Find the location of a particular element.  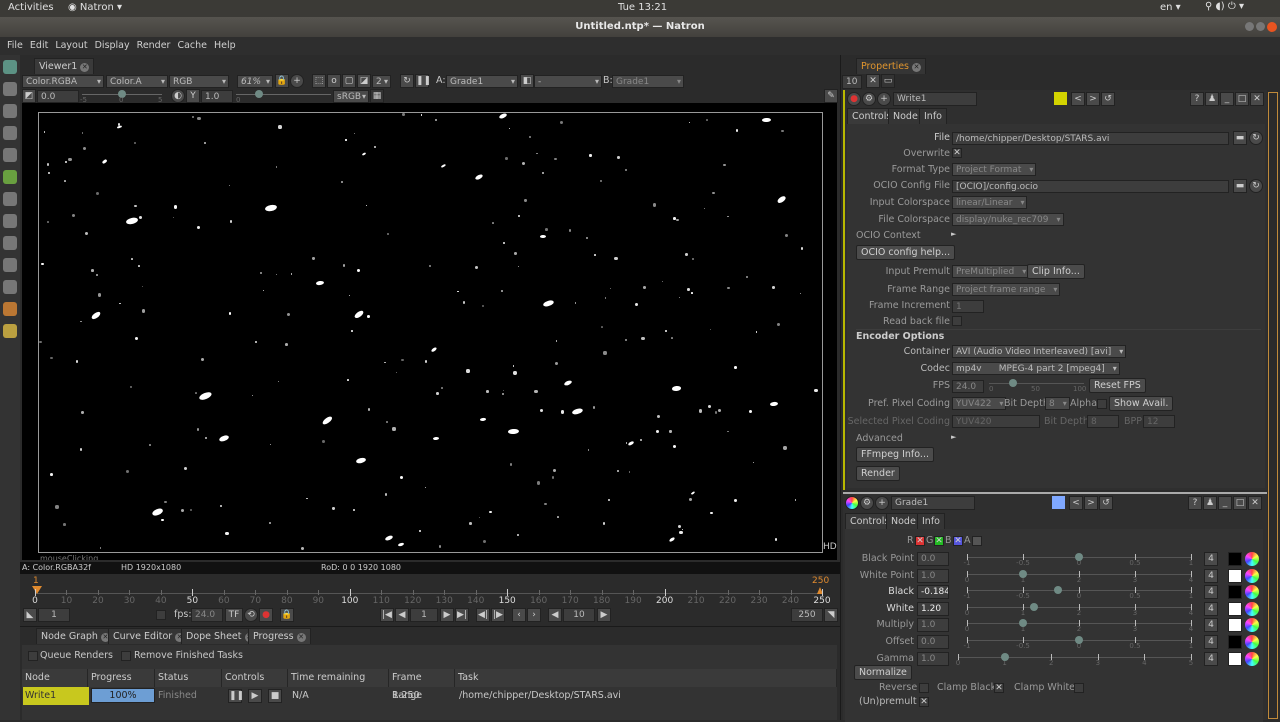

channel-checkbox-r: ✕ is located at coordinates (920, 541).